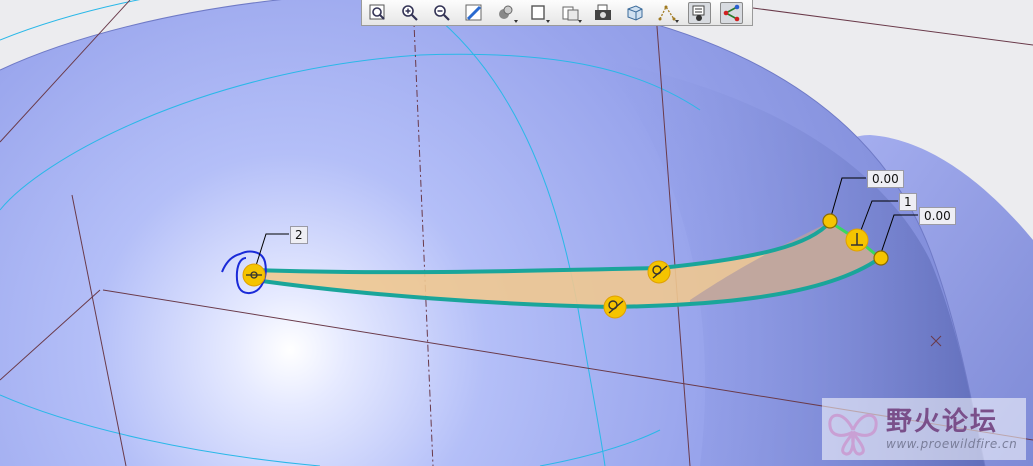 This screenshot has height=466, width=1033. I want to click on tangent-handle-upper, so click(659, 272).